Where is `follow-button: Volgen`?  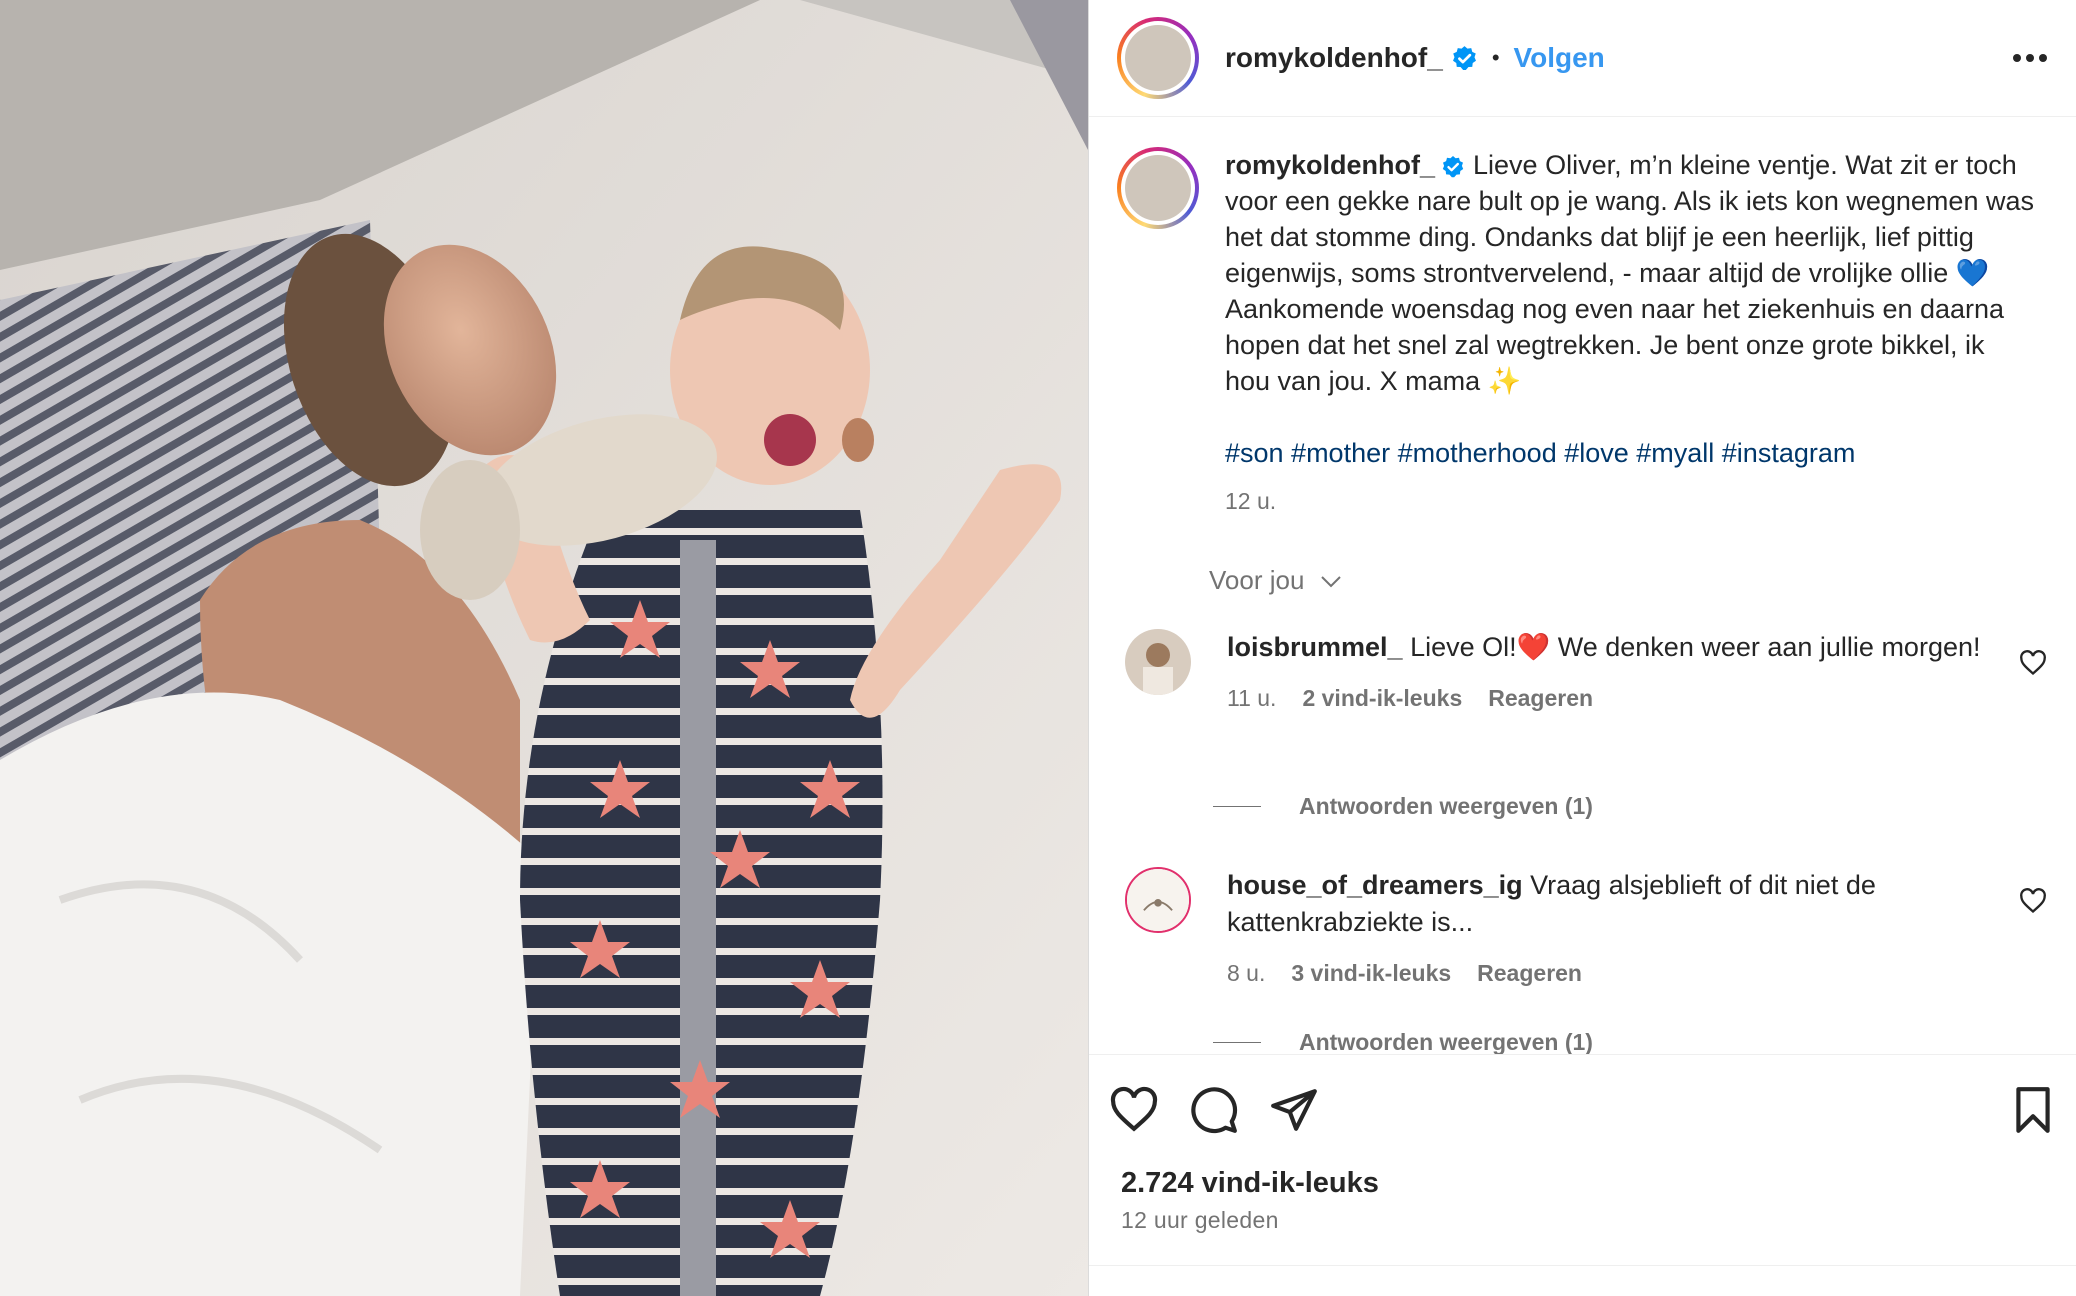 follow-button: Volgen is located at coordinates (1559, 58).